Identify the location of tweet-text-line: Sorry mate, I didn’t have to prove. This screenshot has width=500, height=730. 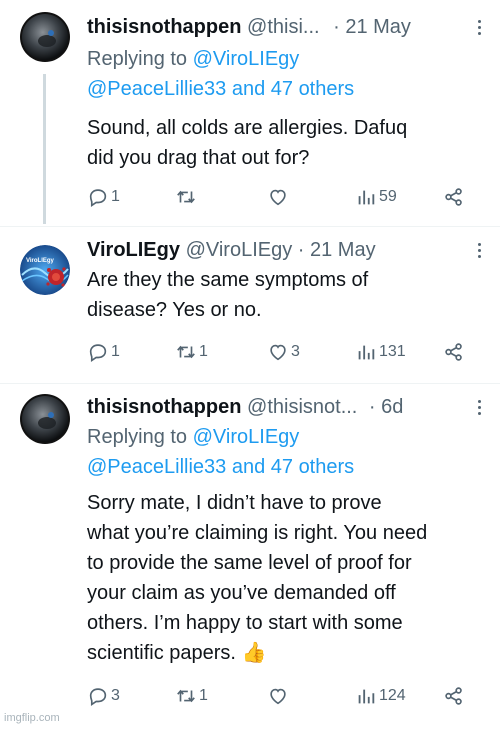
(234, 503).